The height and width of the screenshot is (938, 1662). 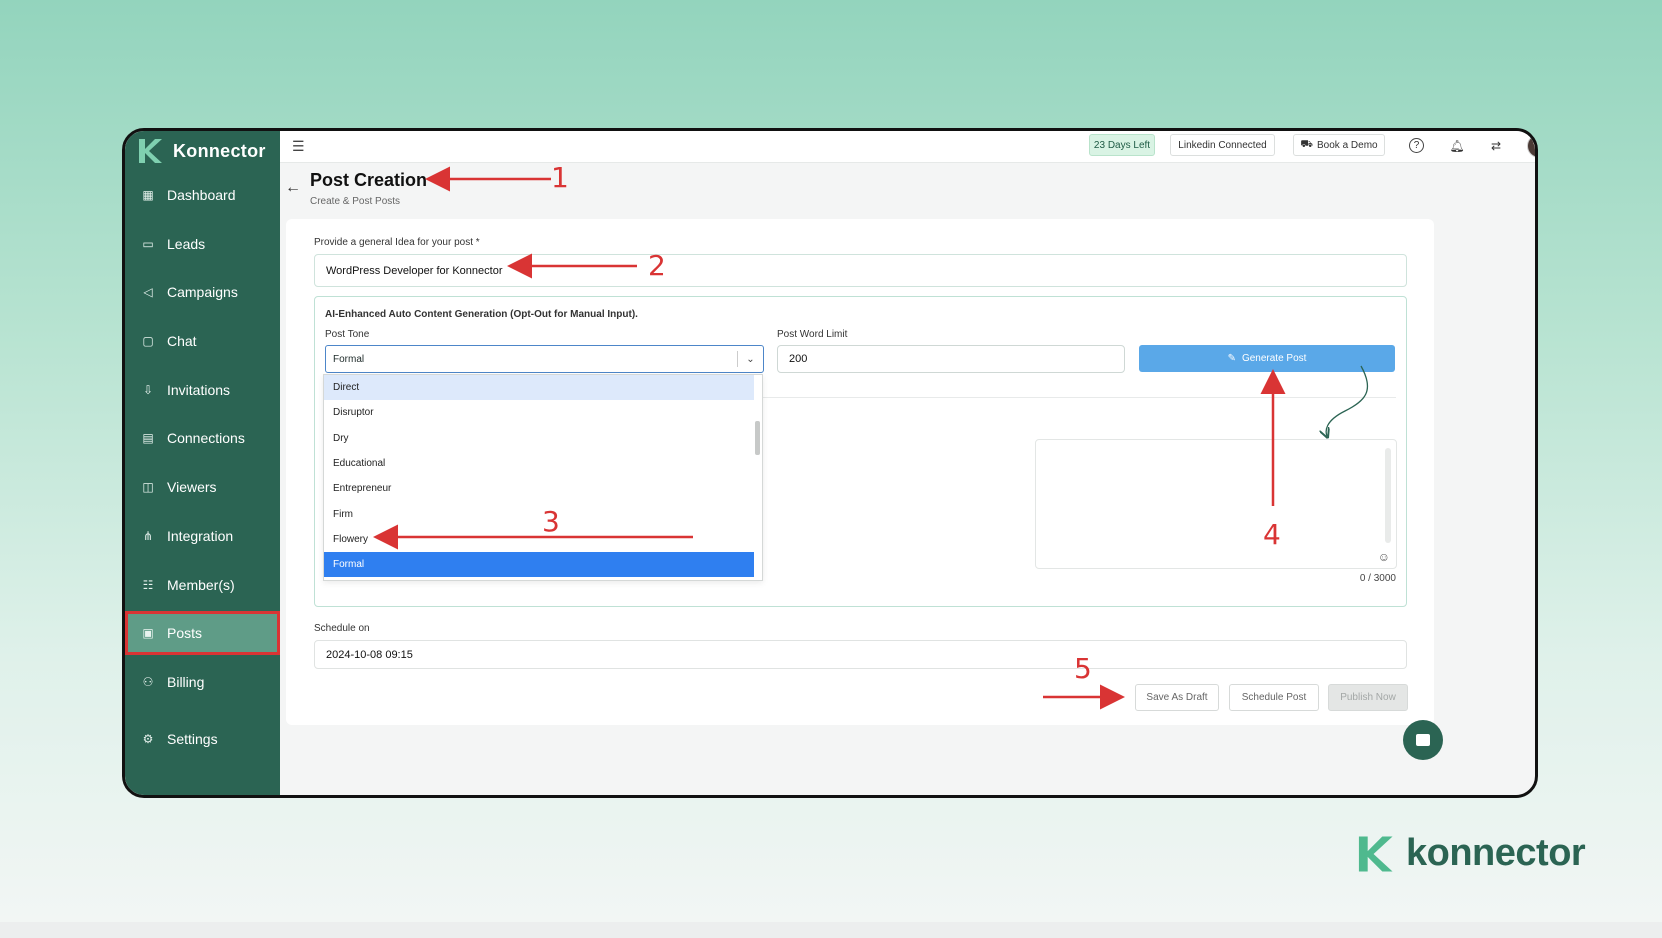 What do you see at coordinates (657, 265) in the screenshot?
I see `annotation-number-2: 2` at bounding box center [657, 265].